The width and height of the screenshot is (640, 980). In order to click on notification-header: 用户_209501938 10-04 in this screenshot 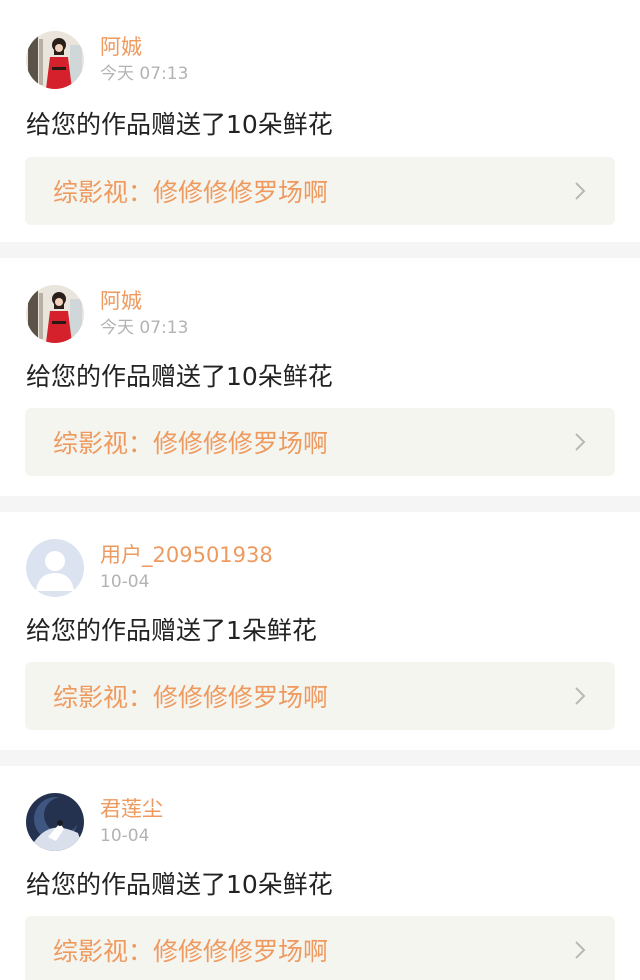, I will do `click(149, 568)`.